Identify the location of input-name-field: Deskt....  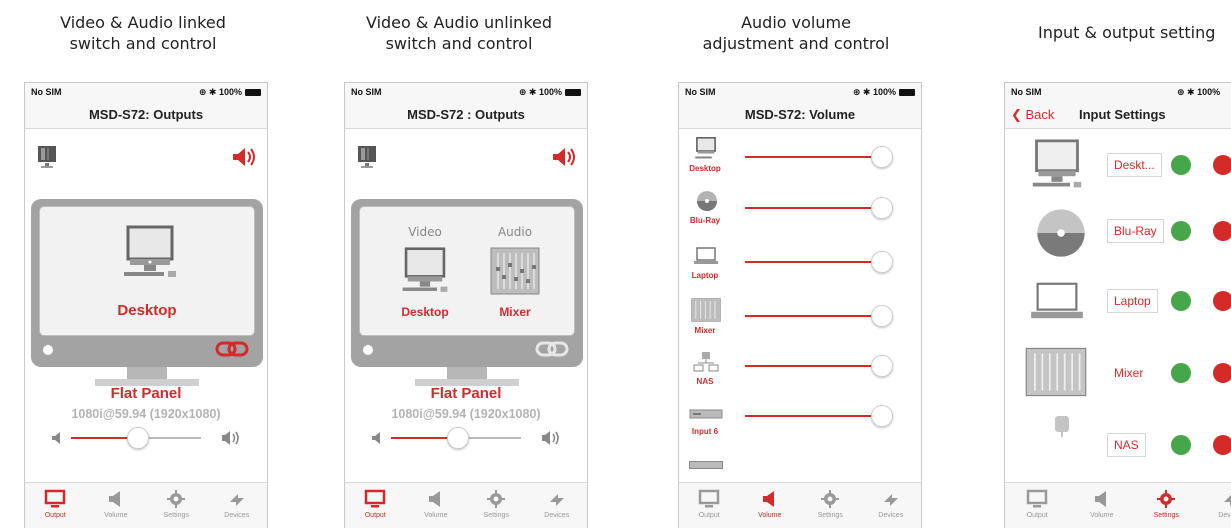
(1134, 165).